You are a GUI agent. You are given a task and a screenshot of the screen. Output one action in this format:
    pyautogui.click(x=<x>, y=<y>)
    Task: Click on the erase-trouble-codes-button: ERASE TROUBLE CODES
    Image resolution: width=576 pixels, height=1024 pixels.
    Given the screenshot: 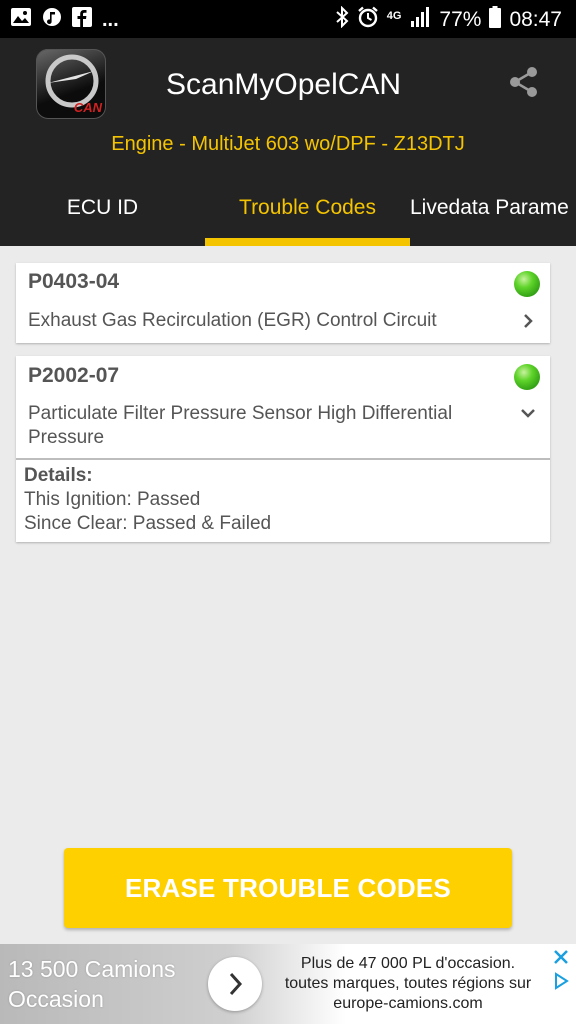 What is the action you would take?
    pyautogui.click(x=288, y=888)
    